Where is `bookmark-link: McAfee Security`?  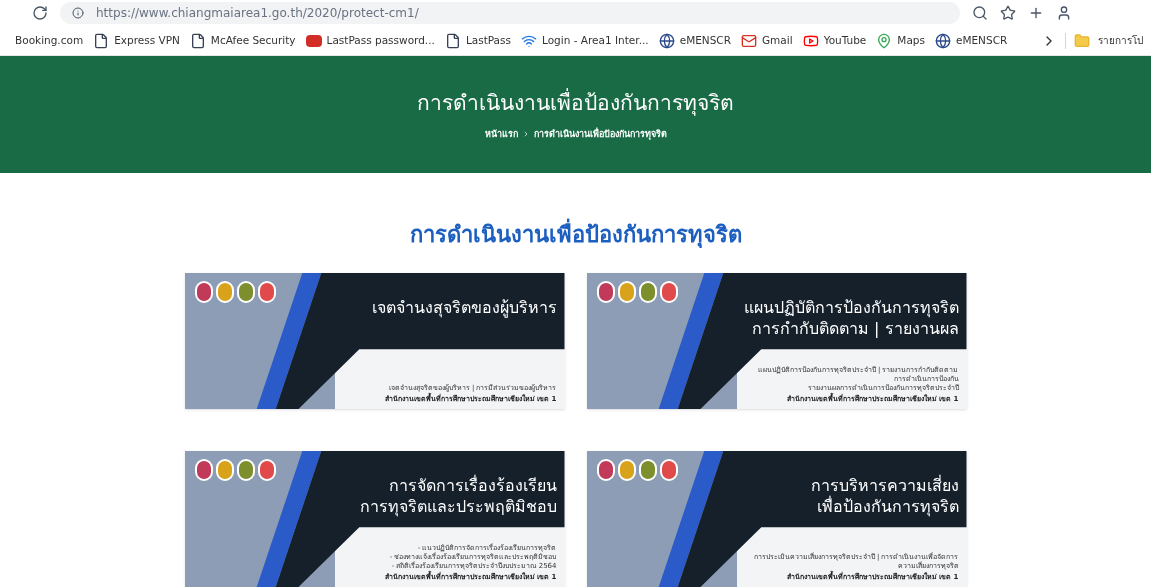 bookmark-link: McAfee Security is located at coordinates (253, 40).